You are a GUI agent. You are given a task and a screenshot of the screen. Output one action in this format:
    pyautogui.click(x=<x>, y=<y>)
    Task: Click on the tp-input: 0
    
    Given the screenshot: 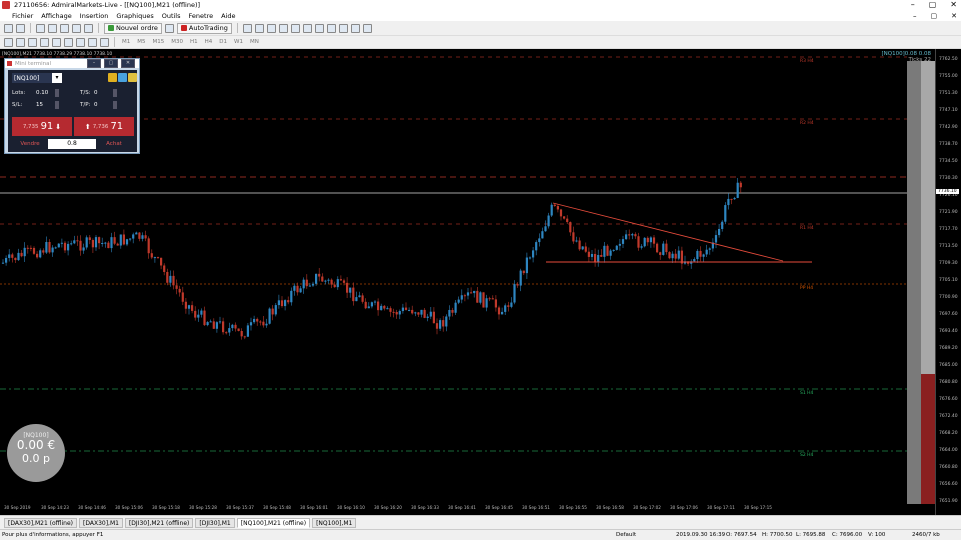 What is the action you would take?
    pyautogui.click(x=102, y=105)
    